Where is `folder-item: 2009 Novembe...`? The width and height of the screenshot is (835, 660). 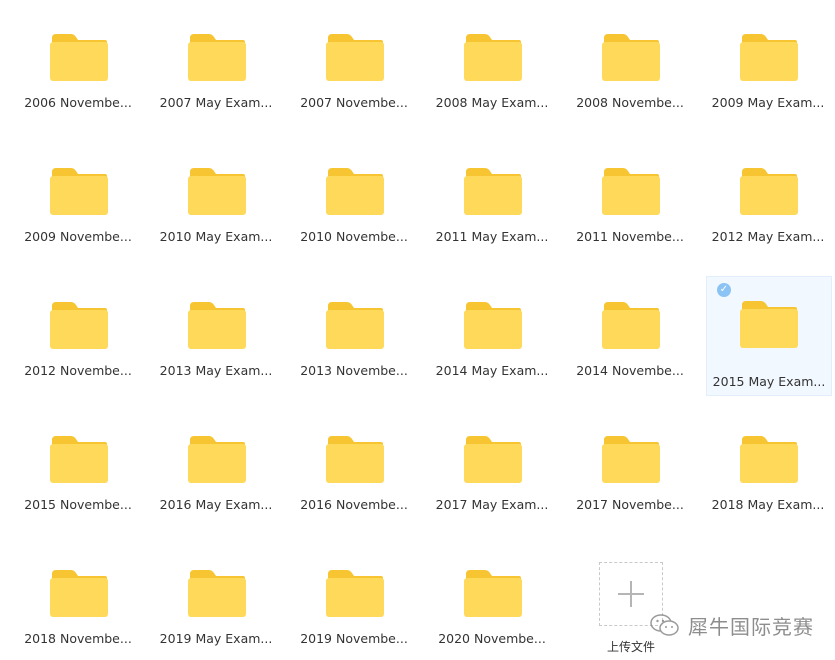
folder-item: 2009 Novembe... is located at coordinates (78, 218).